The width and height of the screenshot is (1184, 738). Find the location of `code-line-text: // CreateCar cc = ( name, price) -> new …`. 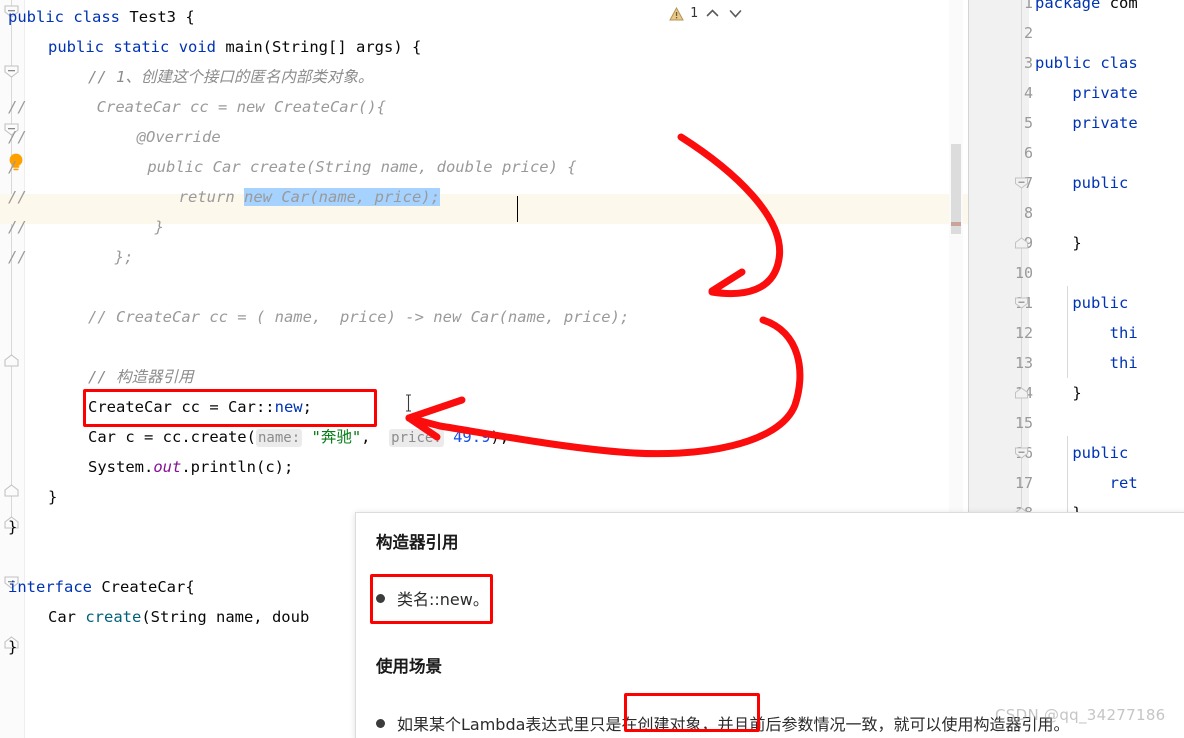

code-line-text: // CreateCar cc = ( name, price) -> new … is located at coordinates (359, 317).